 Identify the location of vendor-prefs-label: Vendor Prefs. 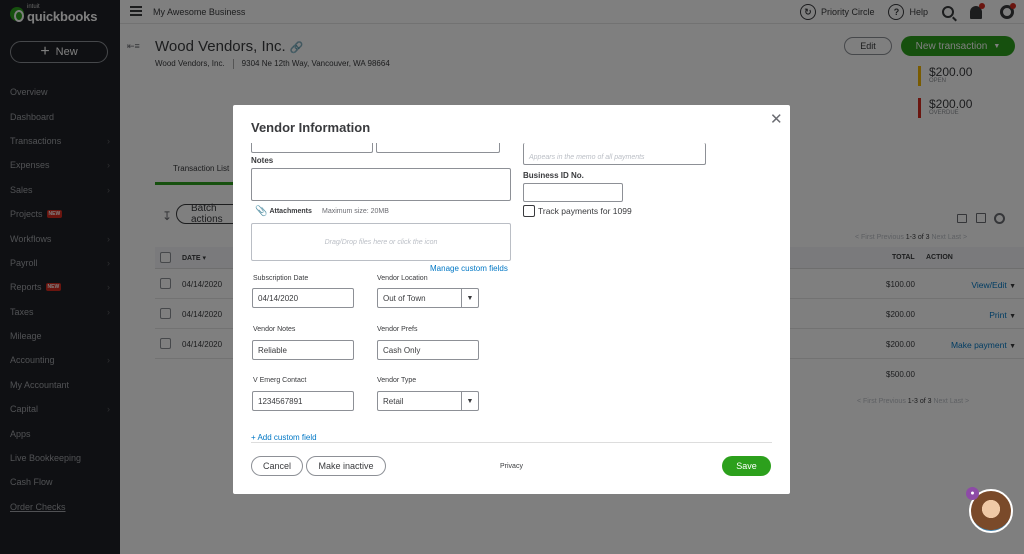
(397, 329).